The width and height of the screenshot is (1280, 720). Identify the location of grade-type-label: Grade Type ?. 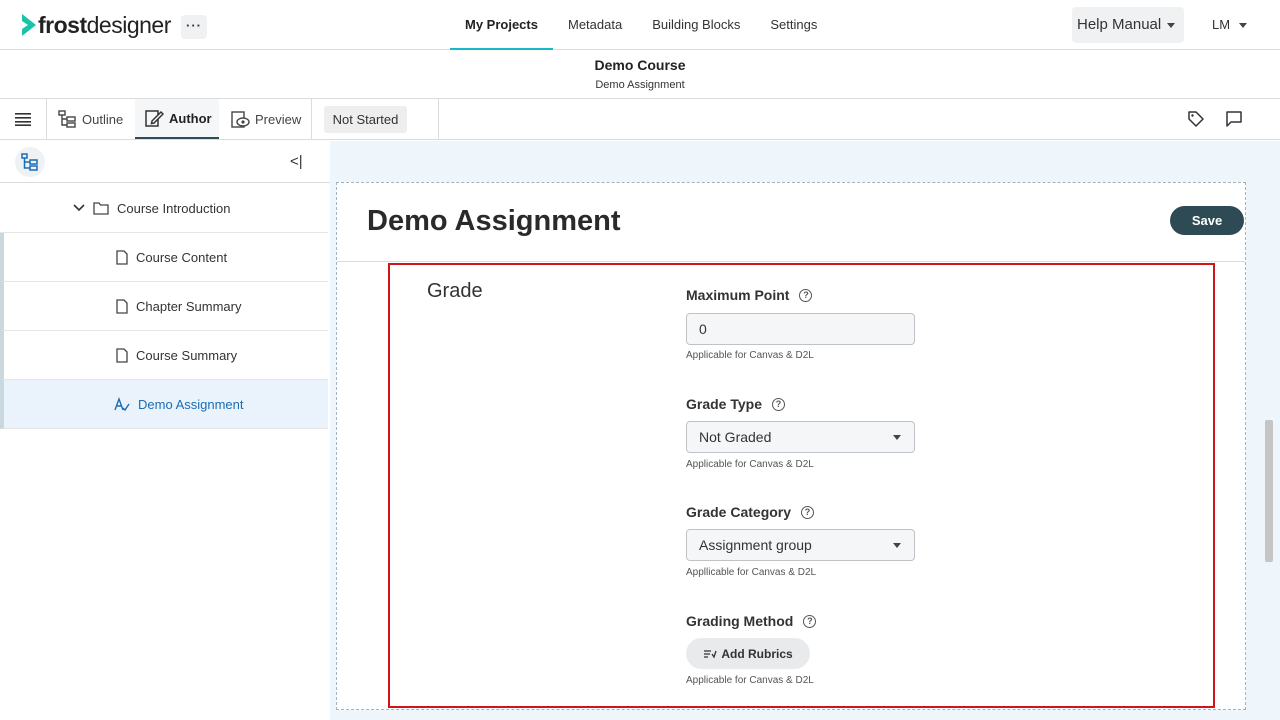
(735, 404).